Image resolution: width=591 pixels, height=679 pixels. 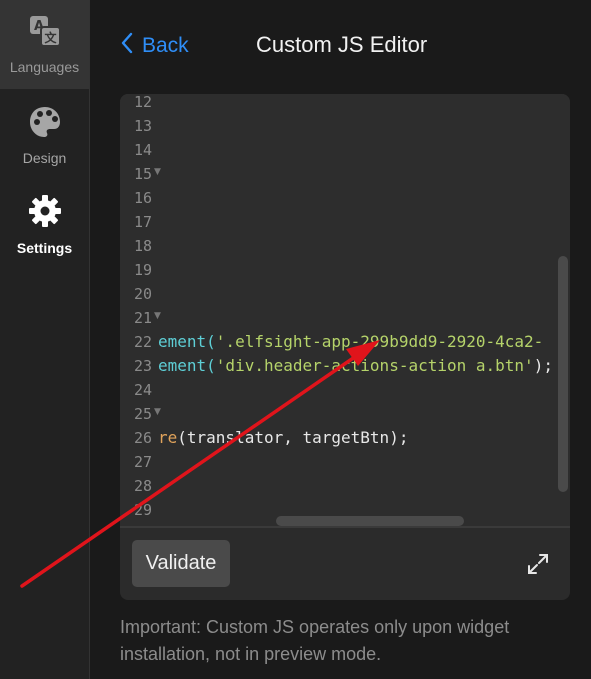 I want to click on chevron-left-icon, so click(x=127, y=46).